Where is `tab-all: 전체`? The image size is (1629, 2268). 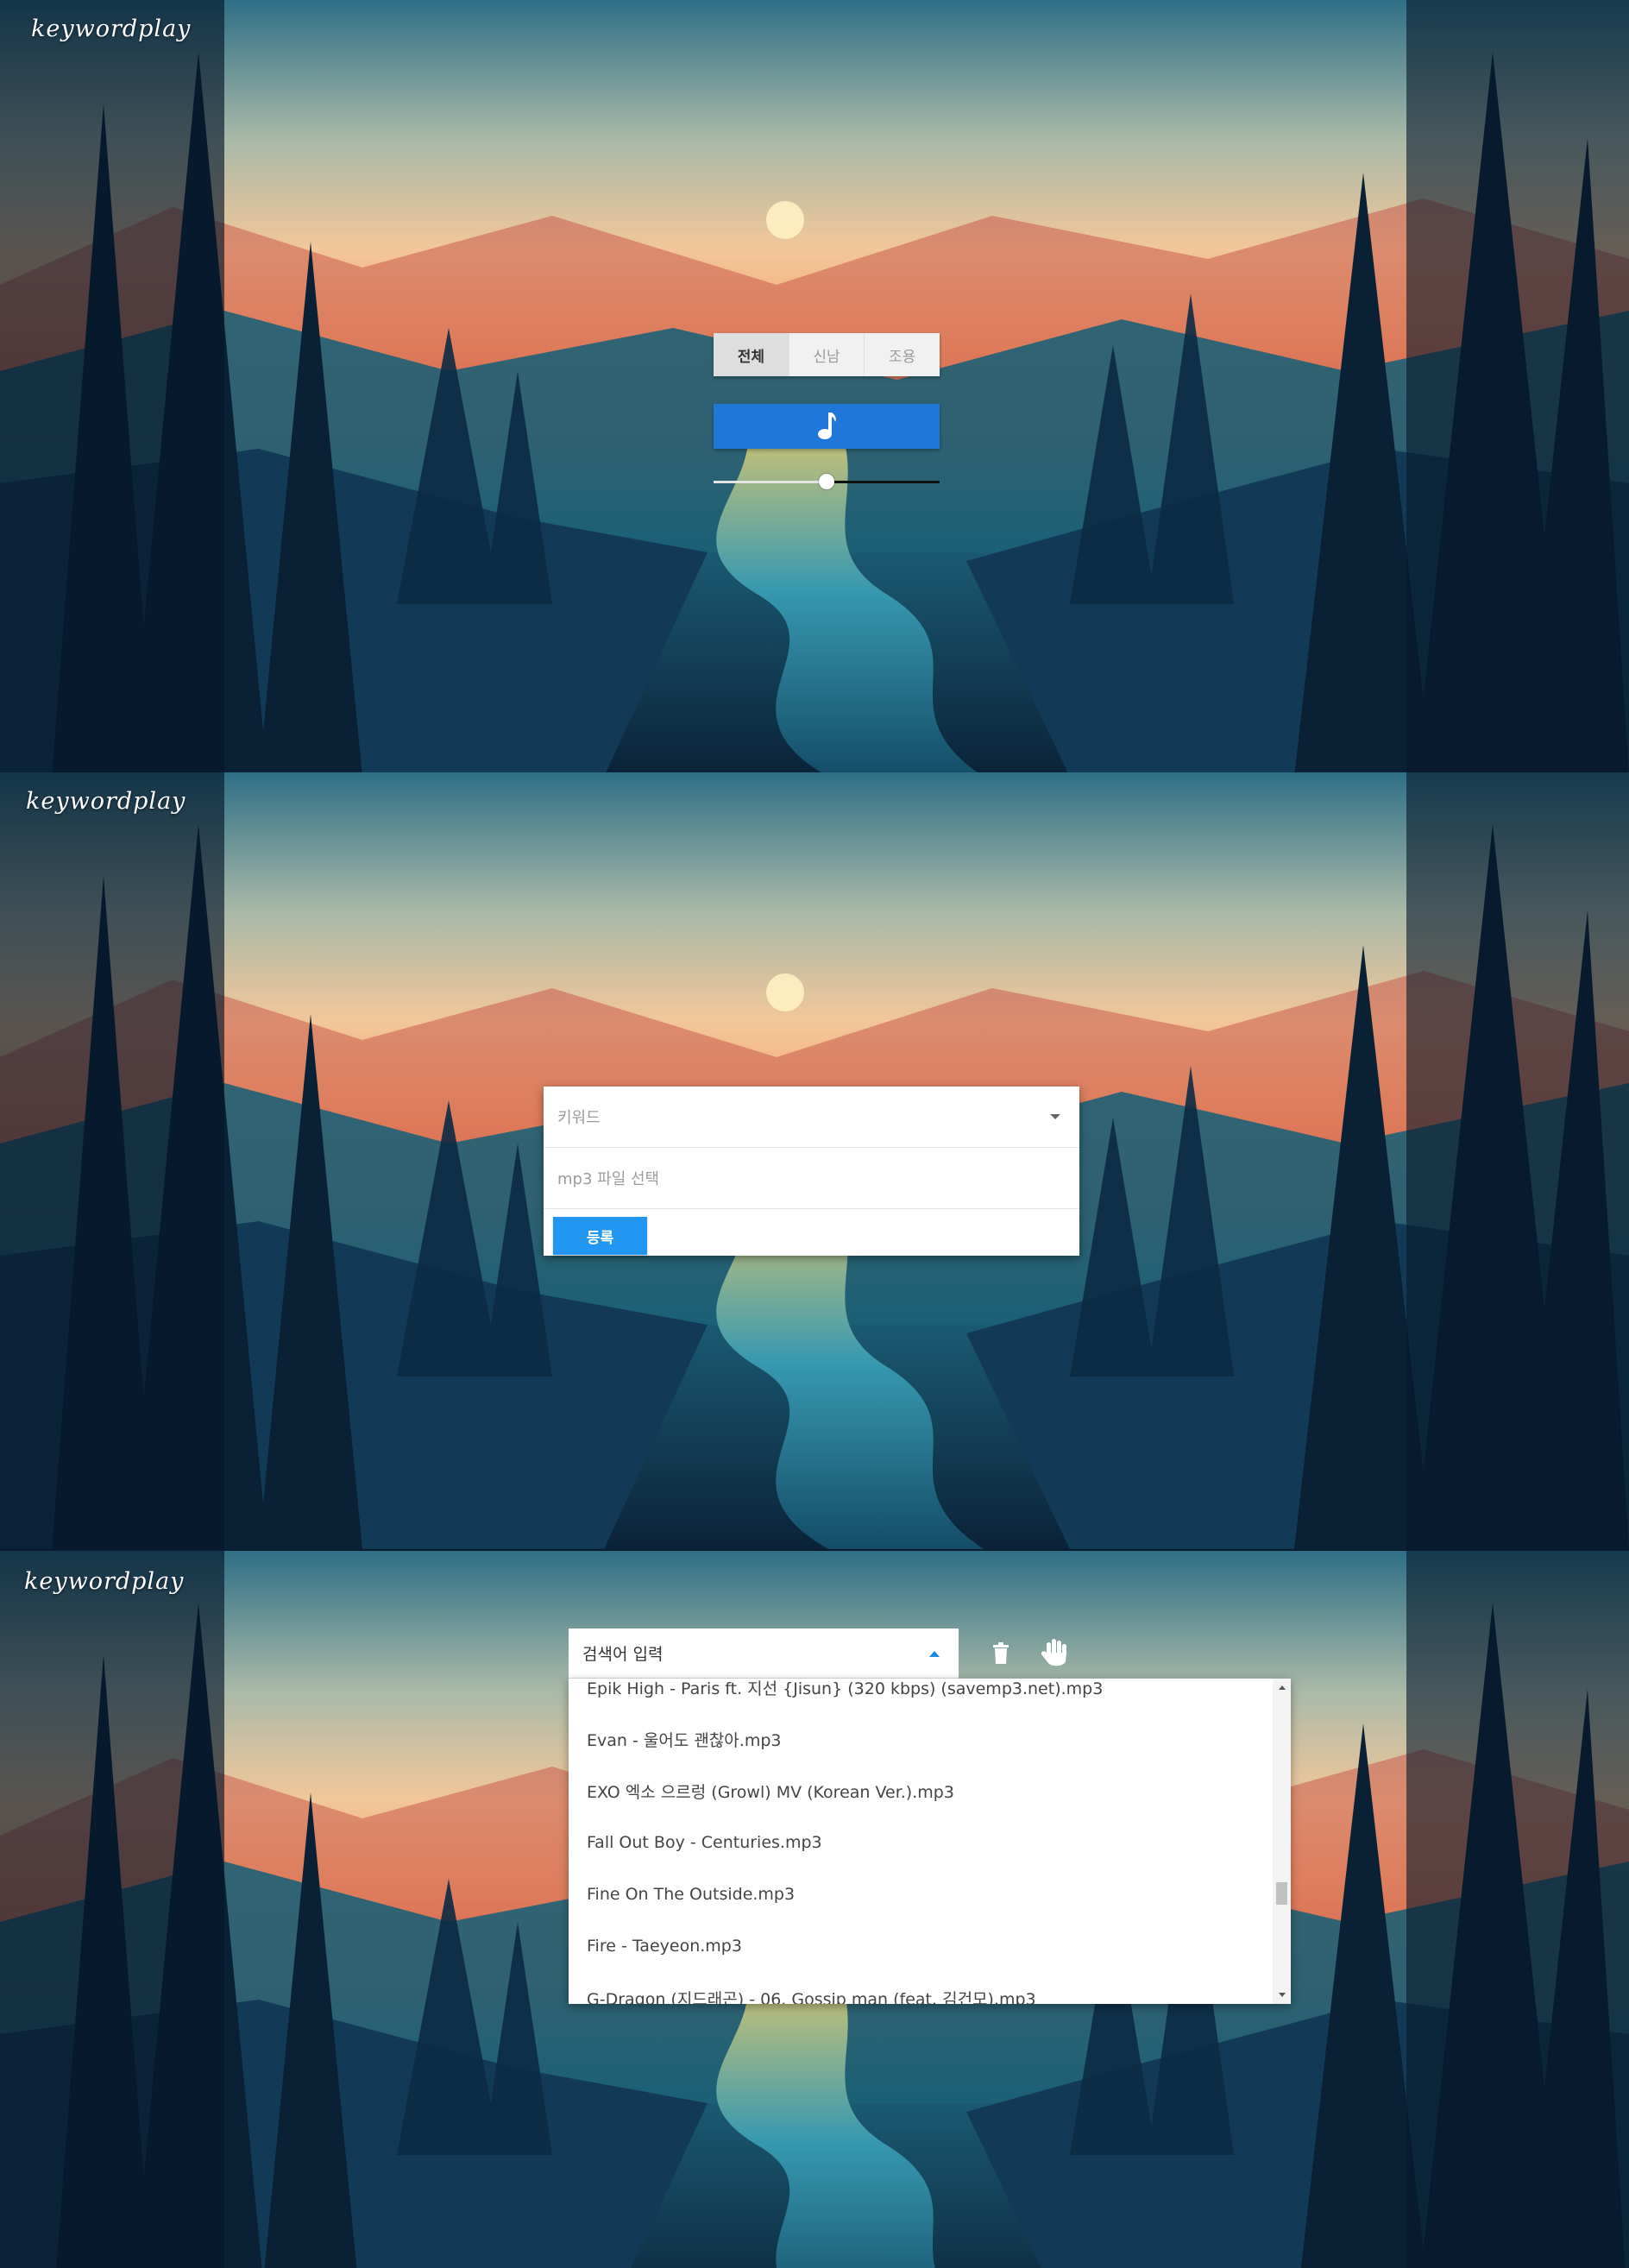 tab-all: 전체 is located at coordinates (751, 355).